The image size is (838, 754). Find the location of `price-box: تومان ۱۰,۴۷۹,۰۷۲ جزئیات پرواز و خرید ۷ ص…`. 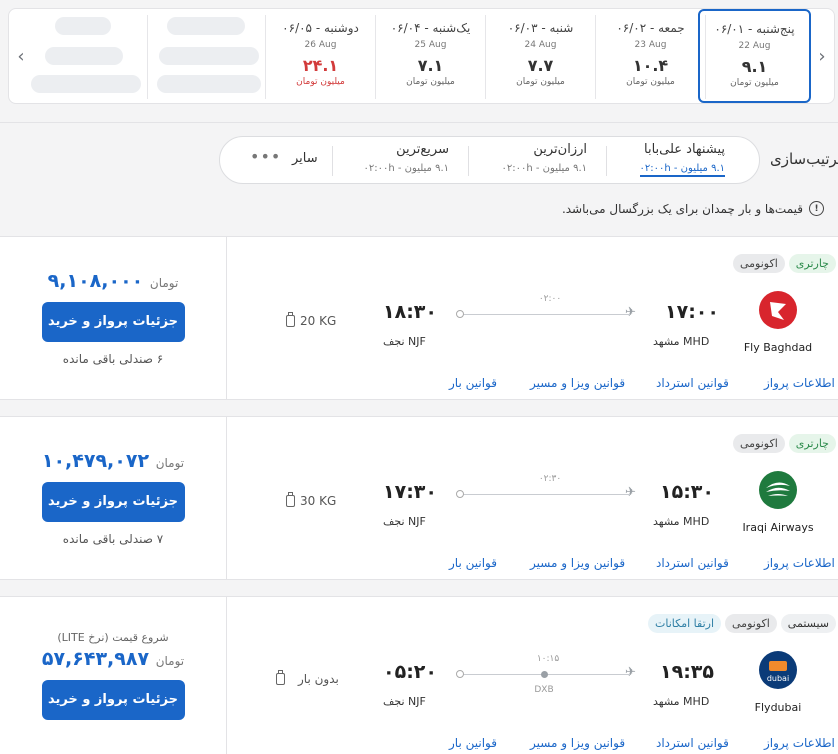

price-box: تومان ۱۰,۴۷۹,۰۷۲ جزئیات پرواز و خرید ۷ ص… is located at coordinates (113, 498).